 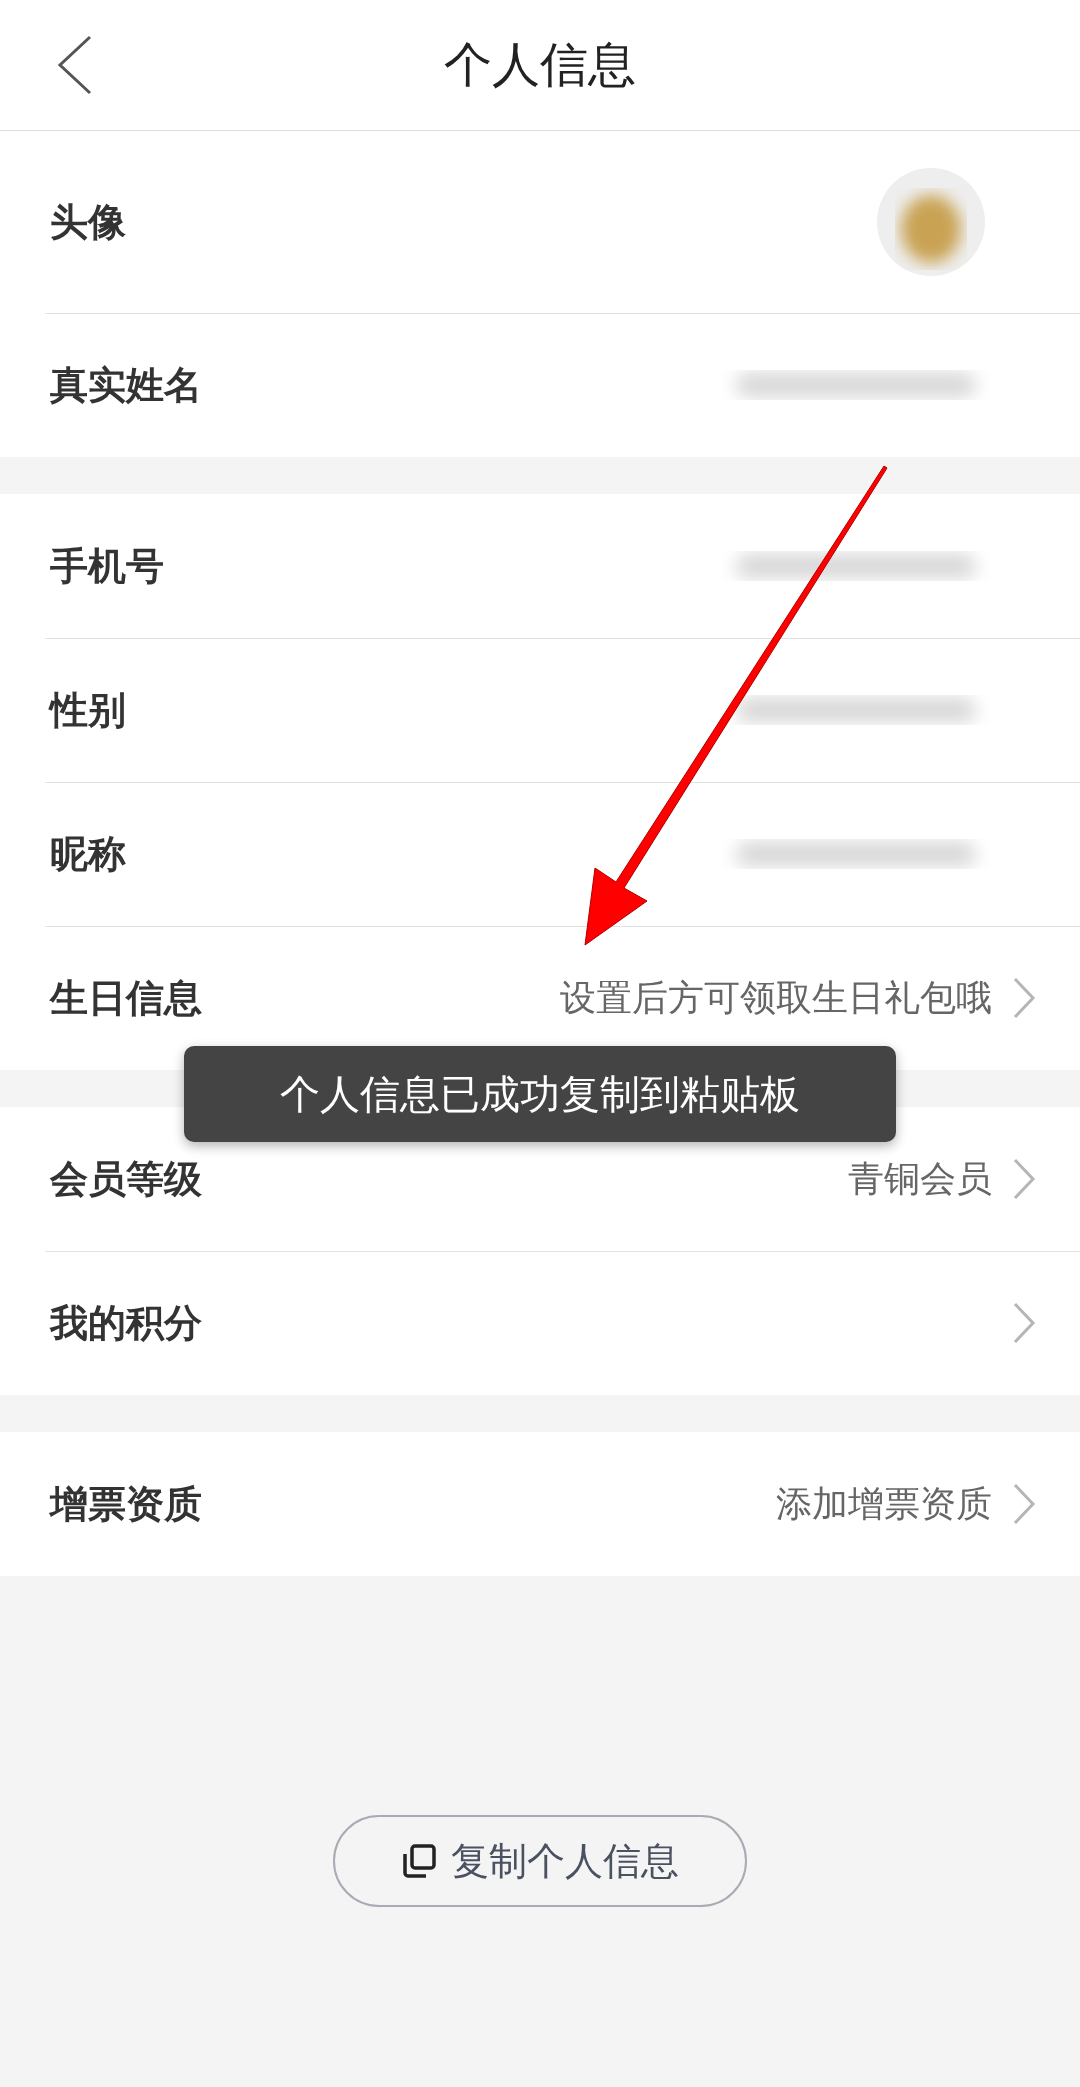 I want to click on copy-button: 复制个人信息, so click(x=540, y=1861).